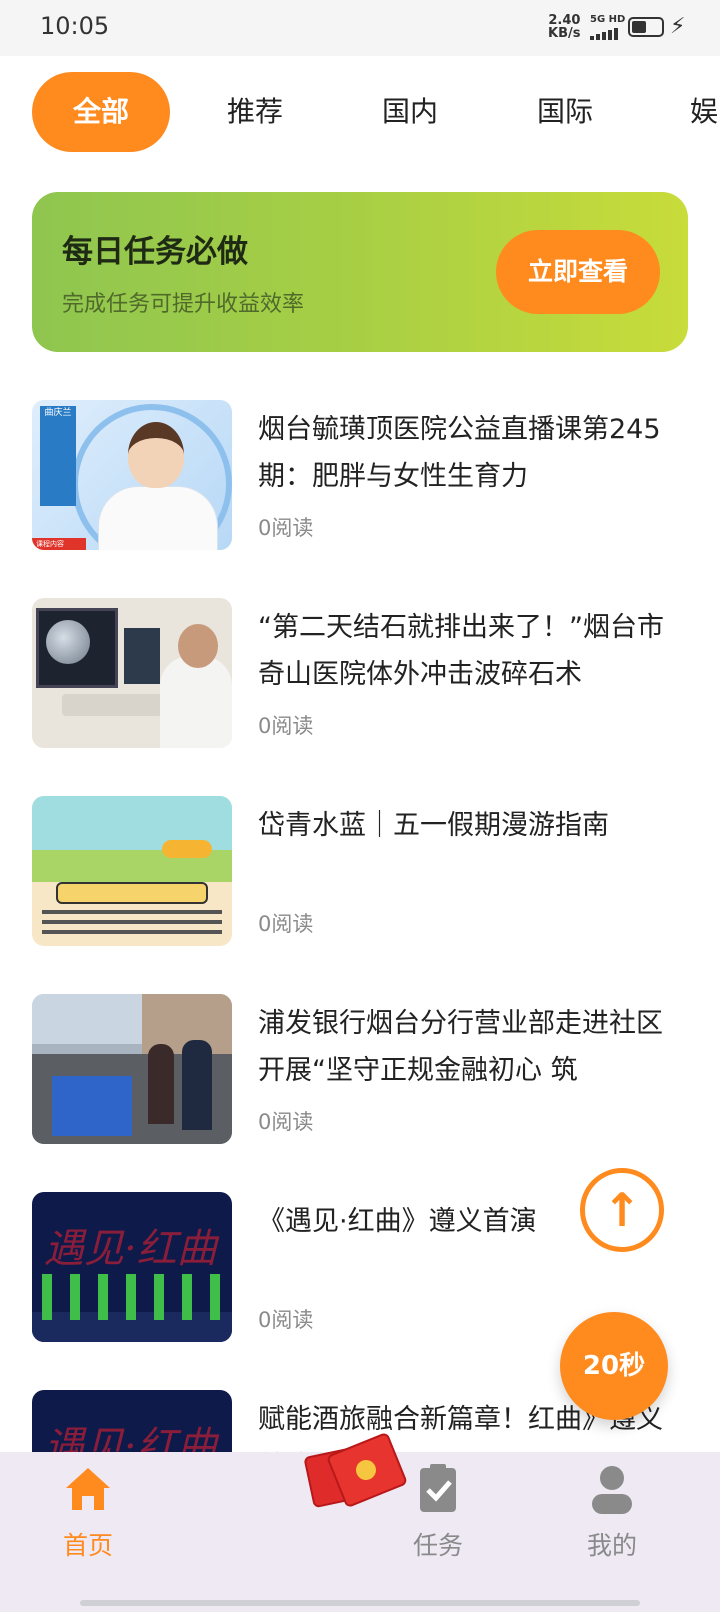 Image resolution: width=720 pixels, height=1612 pixels. I want to click on tab-domestic: 国内, so click(410, 112).